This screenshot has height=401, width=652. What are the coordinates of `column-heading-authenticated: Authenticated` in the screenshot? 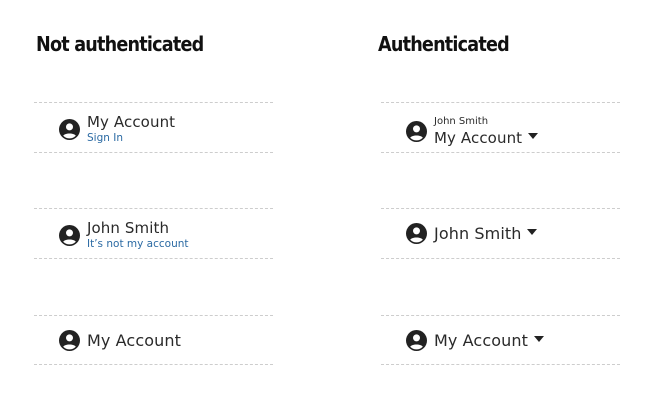 It's located at (444, 44).